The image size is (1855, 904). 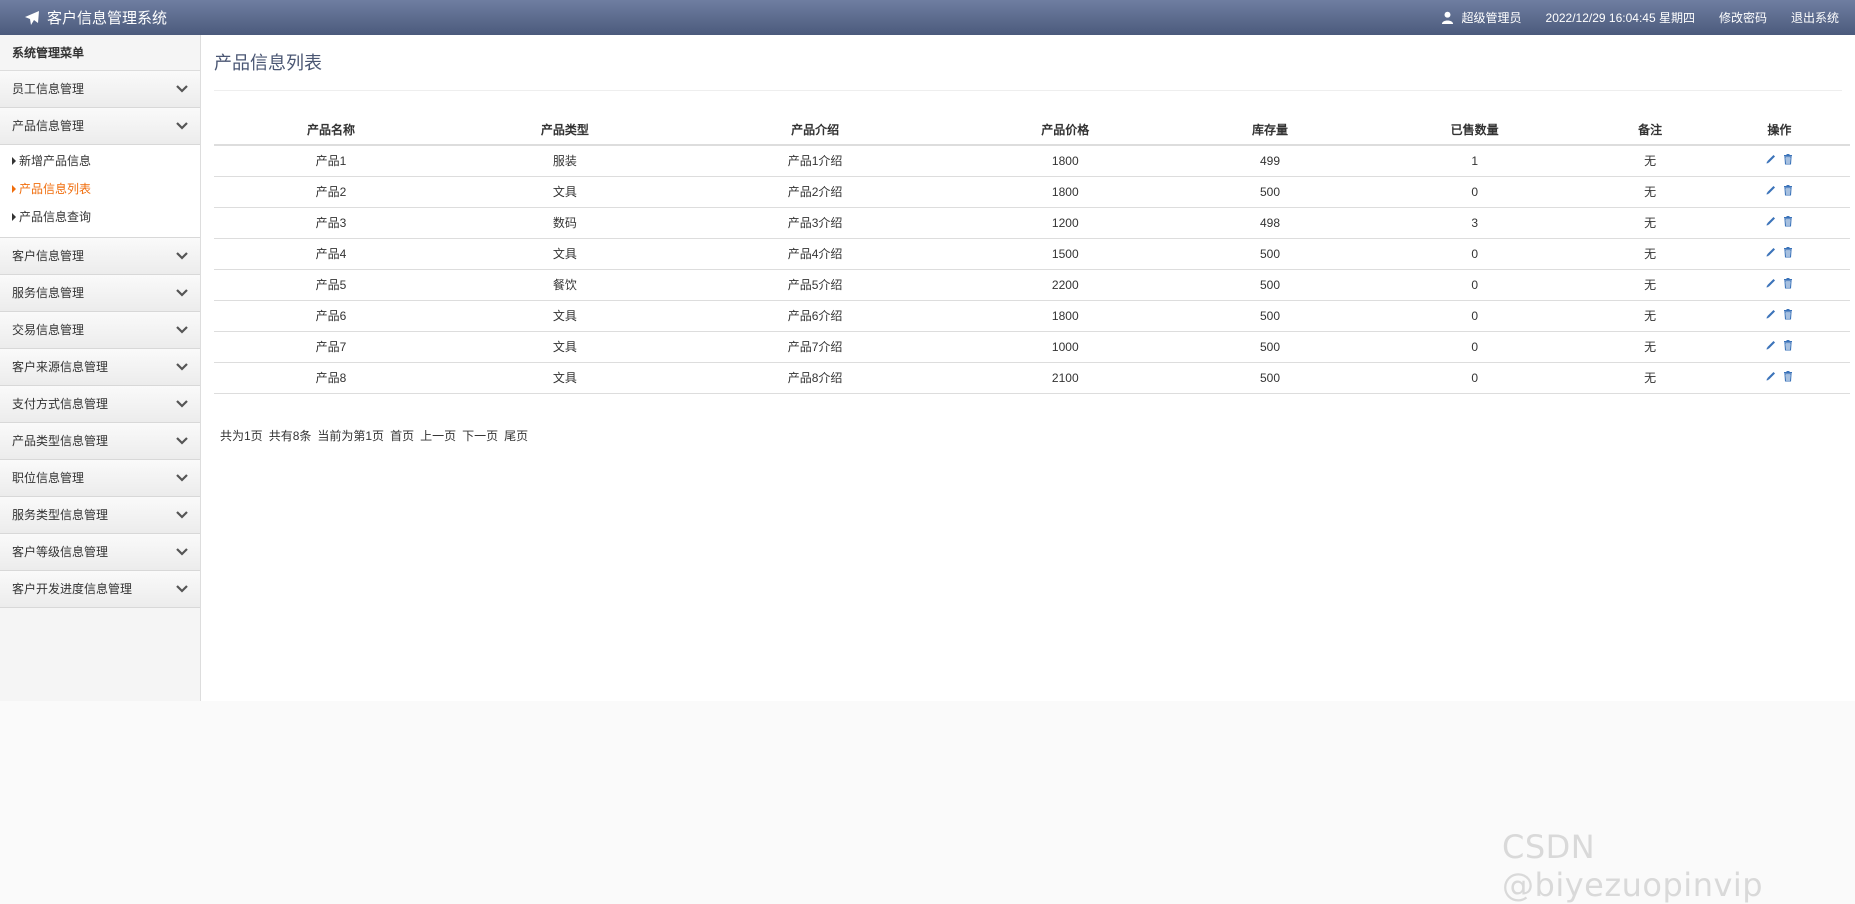 What do you see at coordinates (60, 367) in the screenshot?
I see `sidebar-group-label: 客户来源信息管理` at bounding box center [60, 367].